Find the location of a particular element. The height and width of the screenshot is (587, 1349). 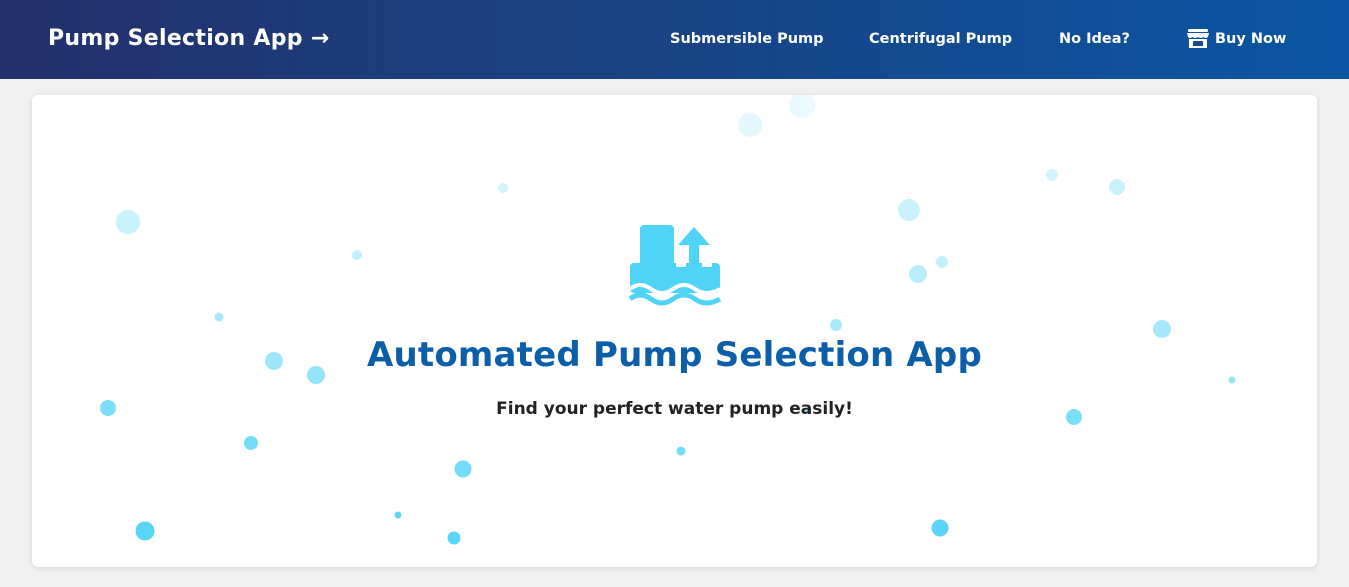

nav-buy-now: Buy Now is located at coordinates (1236, 38).